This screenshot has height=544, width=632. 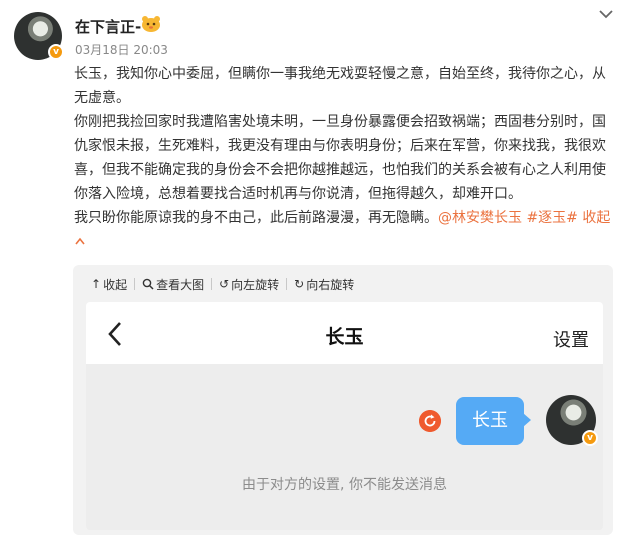 I want to click on chat-title: 长玉, so click(x=344, y=337).